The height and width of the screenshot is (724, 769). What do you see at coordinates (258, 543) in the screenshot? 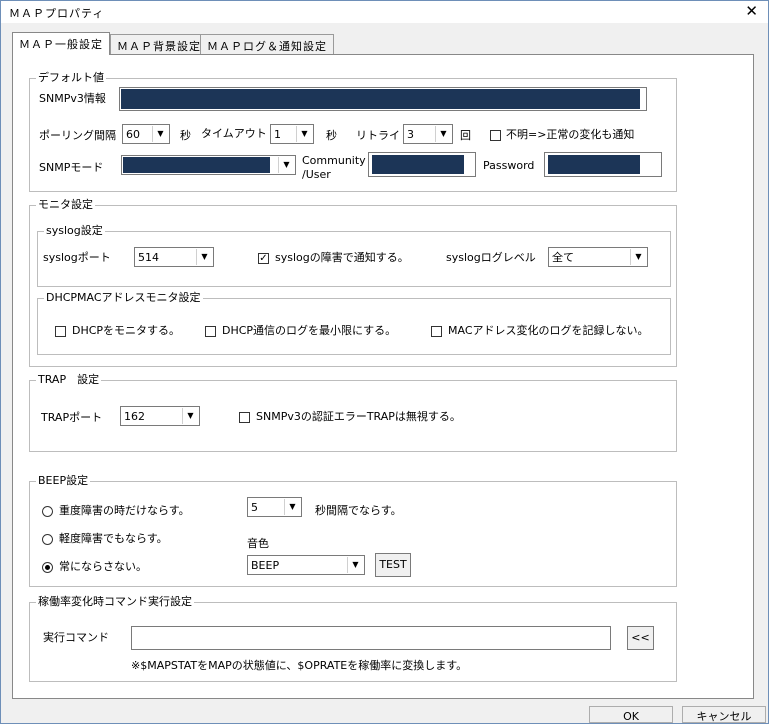
I see `beep-tone-label: 音色` at bounding box center [258, 543].